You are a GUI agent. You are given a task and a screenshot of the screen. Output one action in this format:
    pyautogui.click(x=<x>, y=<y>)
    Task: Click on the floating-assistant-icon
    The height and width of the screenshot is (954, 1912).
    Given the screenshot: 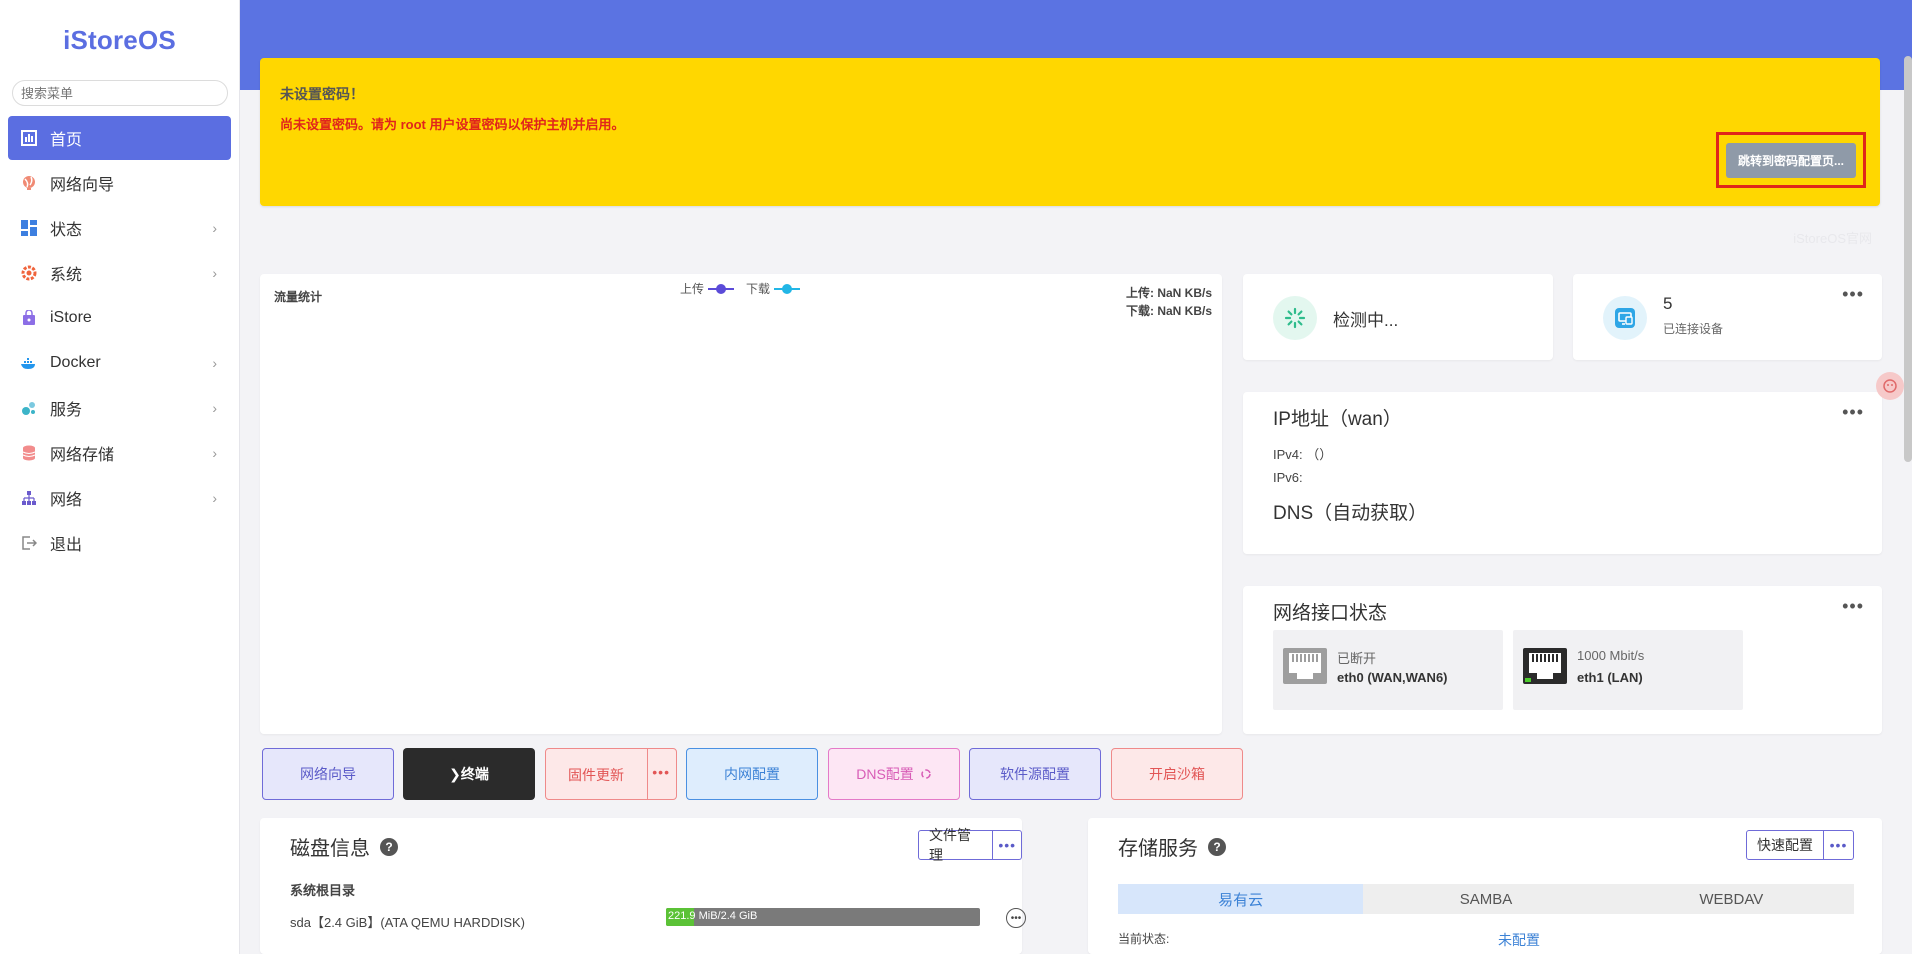 What is the action you would take?
    pyautogui.click(x=1890, y=386)
    